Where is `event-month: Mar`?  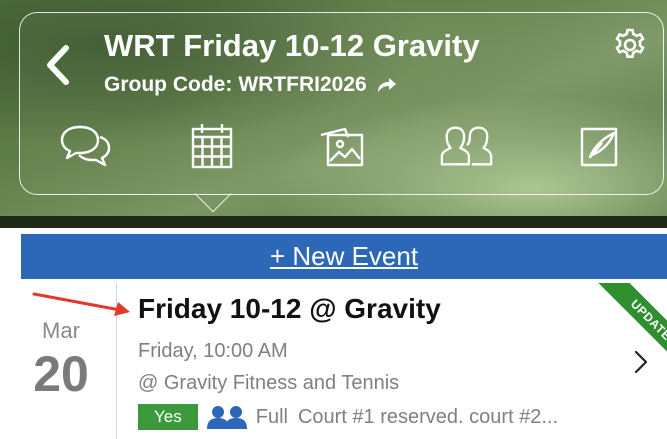 event-month: Mar is located at coordinates (61, 330).